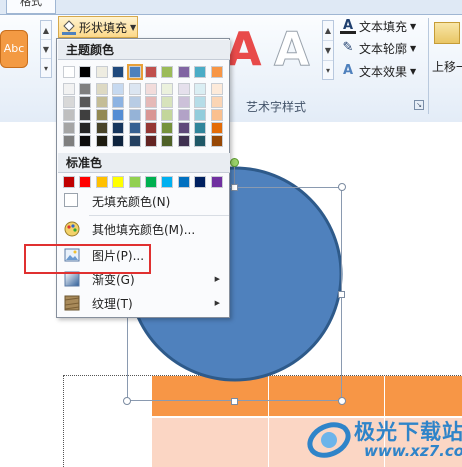 This screenshot has width=462, height=467. Describe the element at coordinates (292, 49) in the screenshot. I see `wordart-style-outline: A` at that location.